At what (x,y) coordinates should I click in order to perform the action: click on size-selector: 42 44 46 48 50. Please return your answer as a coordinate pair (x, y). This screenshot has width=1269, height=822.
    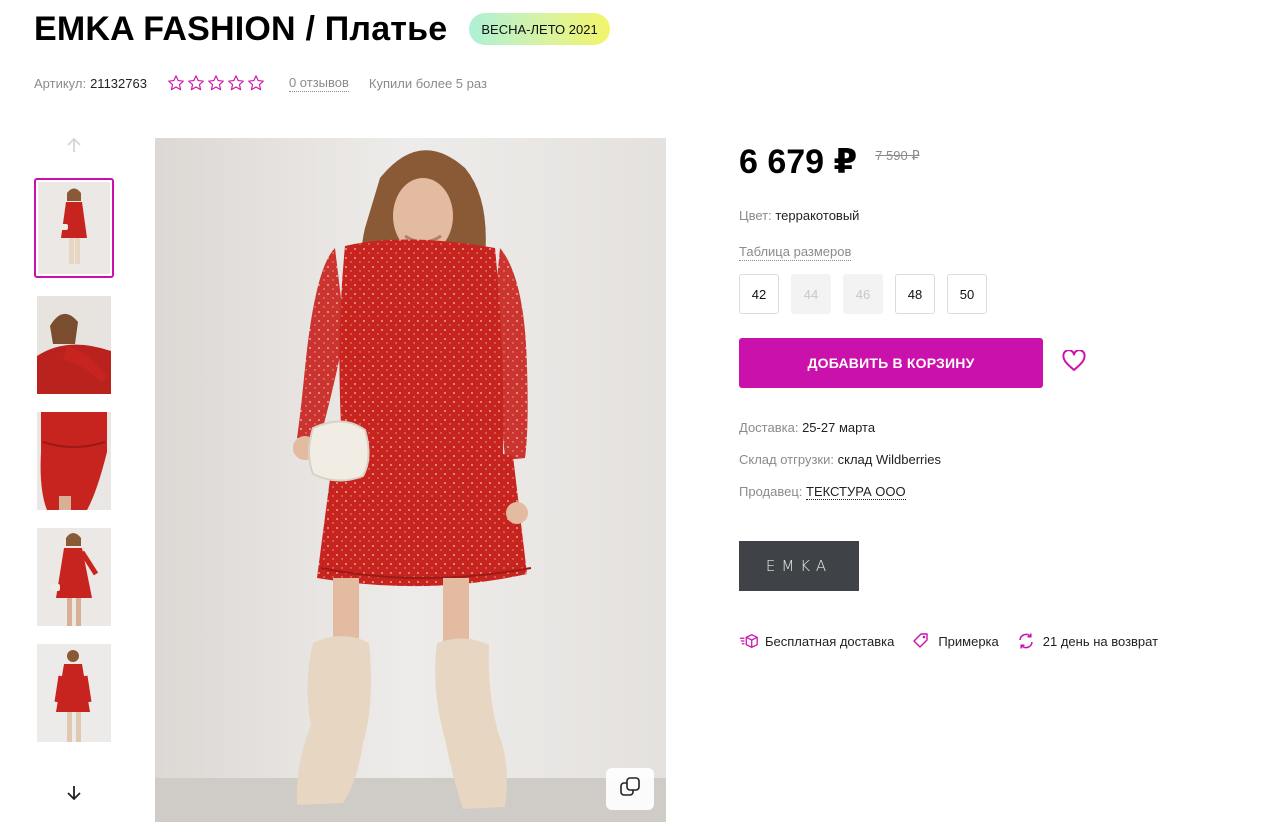
    Looking at the image, I should click on (863, 294).